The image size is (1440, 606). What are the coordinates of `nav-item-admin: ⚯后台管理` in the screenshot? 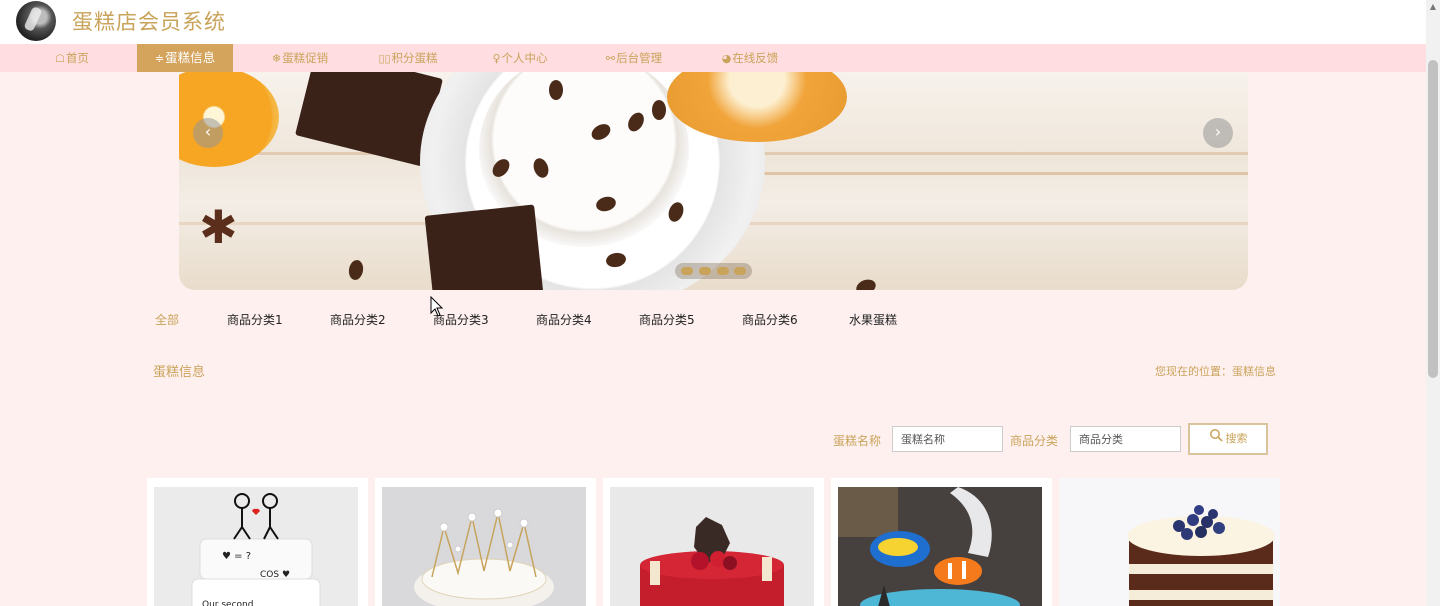 It's located at (634, 58).